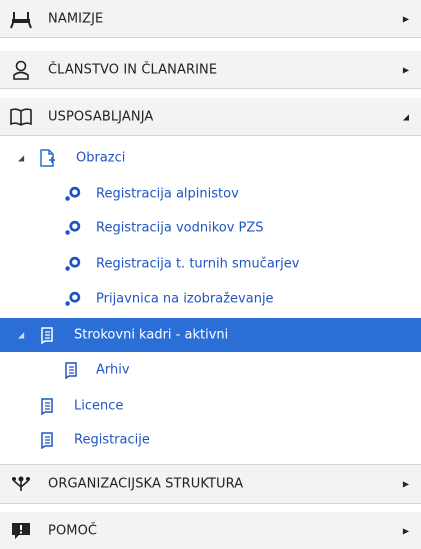 This screenshot has height=549, width=421. What do you see at coordinates (113, 370) in the screenshot?
I see `tree-label: Arhiv` at bounding box center [113, 370].